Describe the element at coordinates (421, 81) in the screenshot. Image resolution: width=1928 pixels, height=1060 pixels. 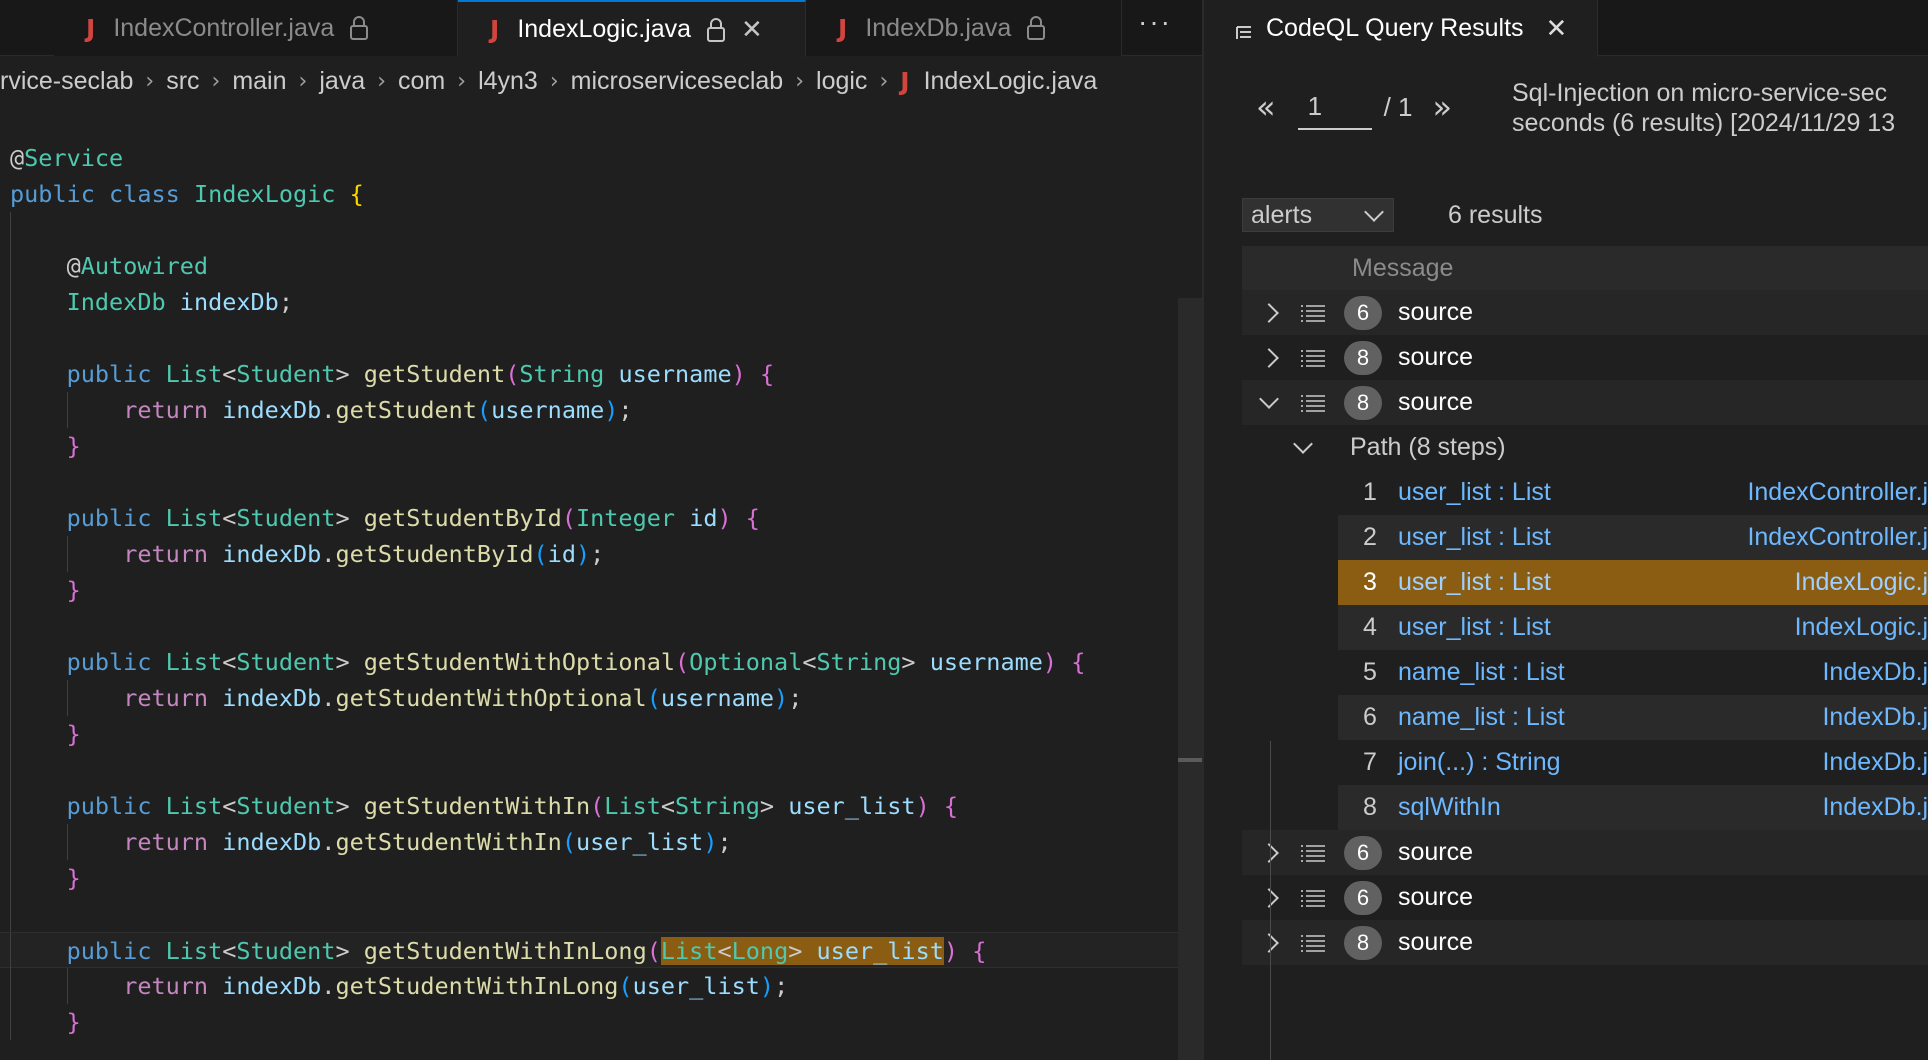
I see `breadcrumb-item: com` at that location.